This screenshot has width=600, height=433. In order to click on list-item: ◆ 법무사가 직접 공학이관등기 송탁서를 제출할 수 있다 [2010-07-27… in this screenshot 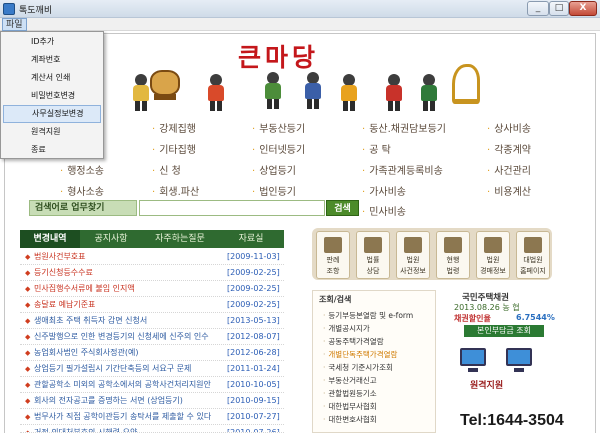, I will do `click(152, 417)`.